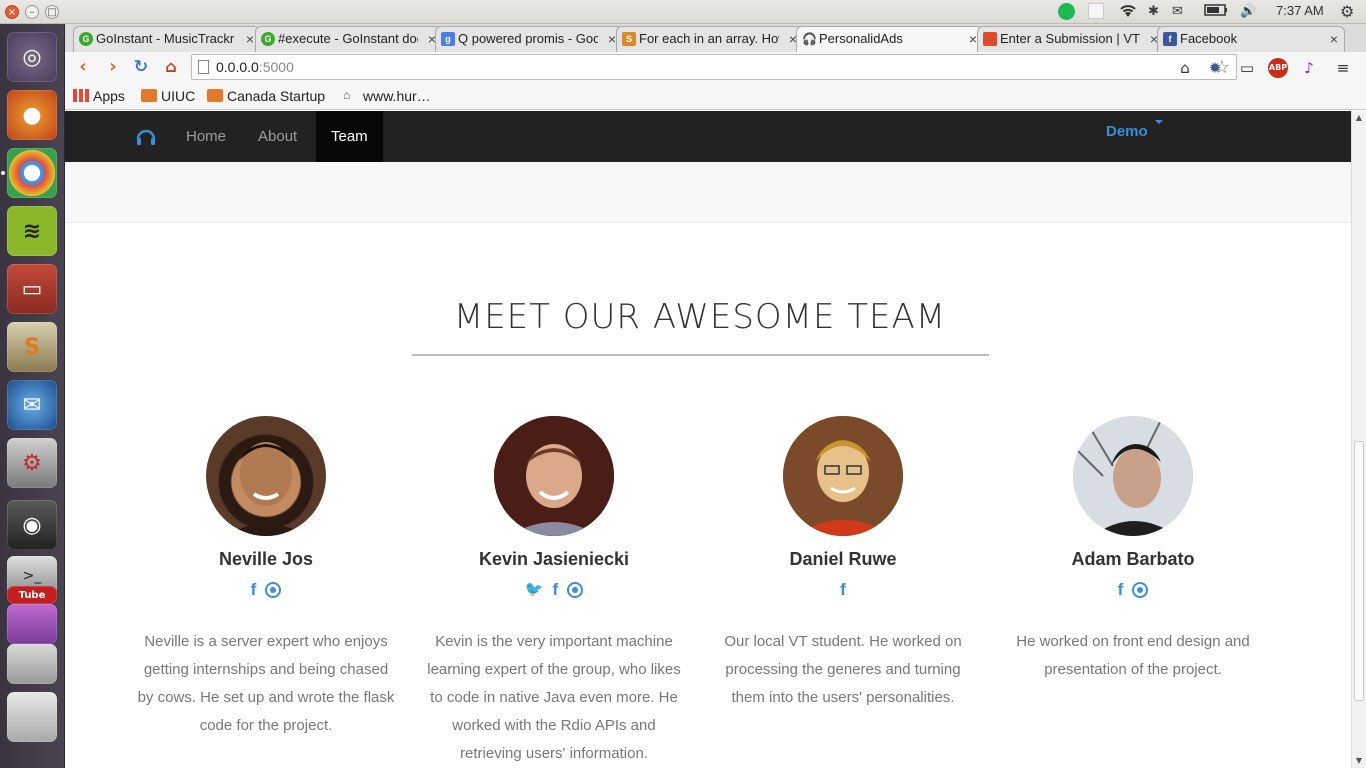  Describe the element at coordinates (1278, 68) in the screenshot. I see `adblock-icon: ABP` at that location.